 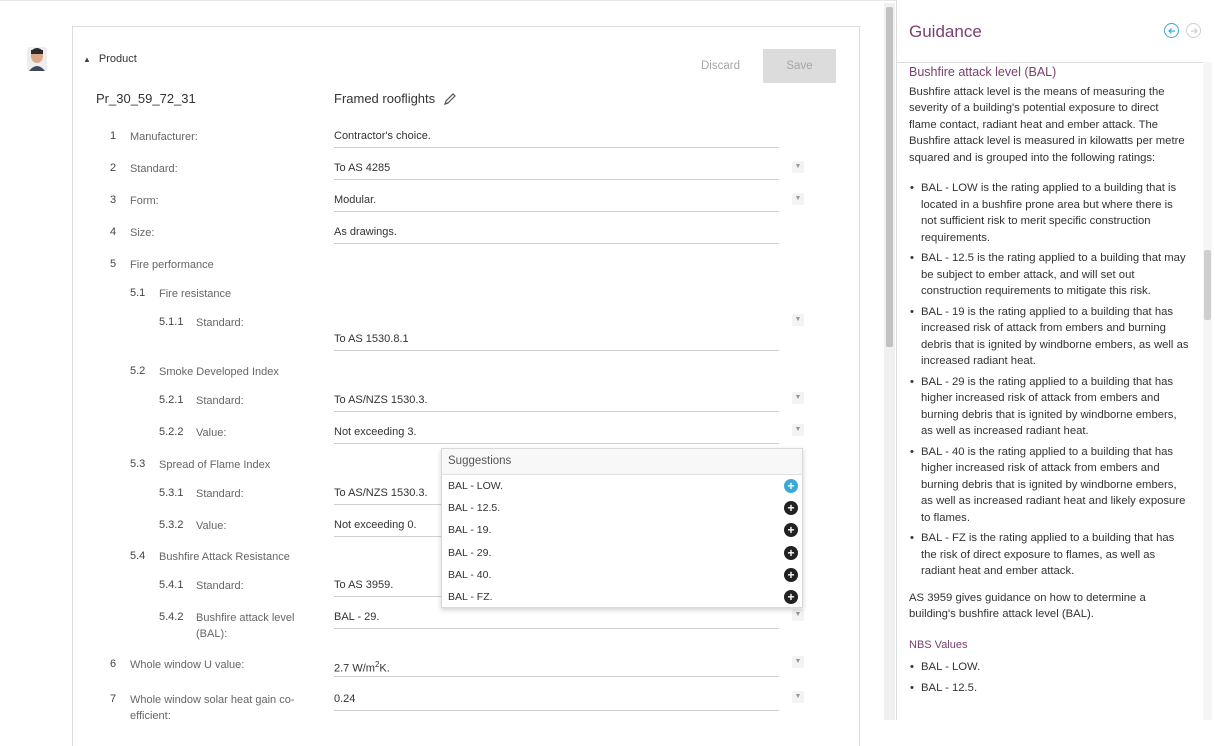 What do you see at coordinates (623, 553) in the screenshot?
I see `suggestion-item: BAL - 29. +` at bounding box center [623, 553].